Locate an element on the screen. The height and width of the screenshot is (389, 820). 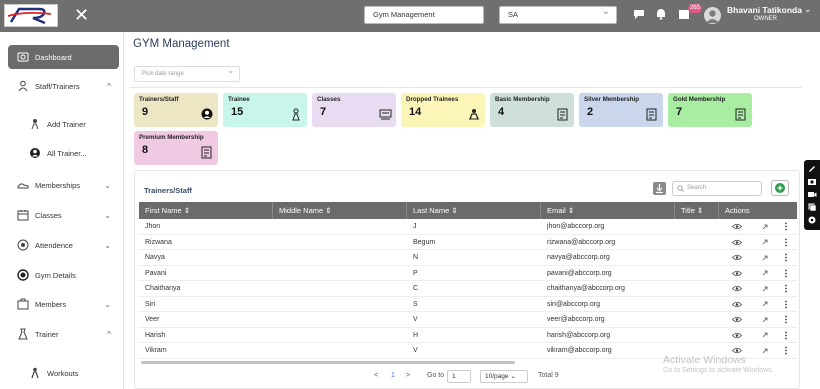
download-button is located at coordinates (659, 188).